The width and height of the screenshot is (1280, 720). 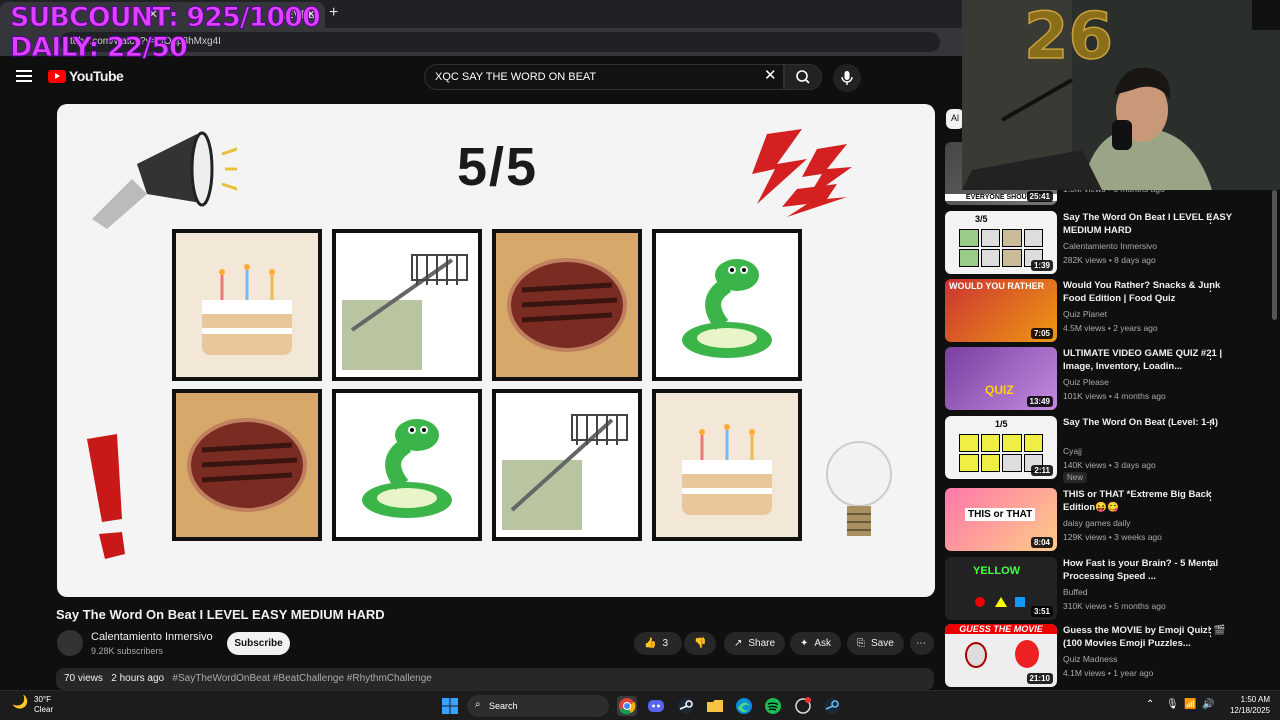 I want to click on new-tab-icon: +, so click(x=333, y=13).